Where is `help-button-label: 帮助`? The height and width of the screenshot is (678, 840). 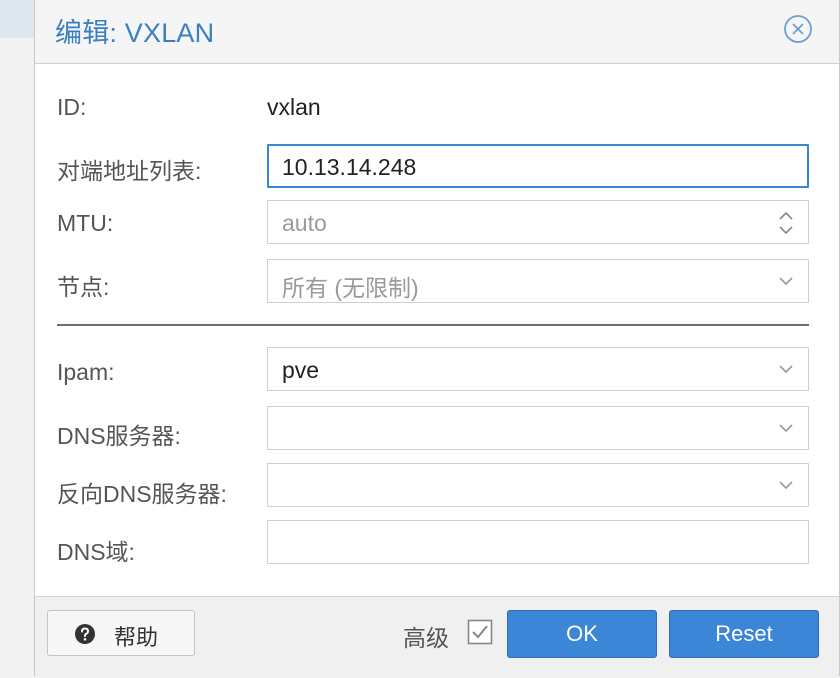 help-button-label: 帮助 is located at coordinates (136, 637).